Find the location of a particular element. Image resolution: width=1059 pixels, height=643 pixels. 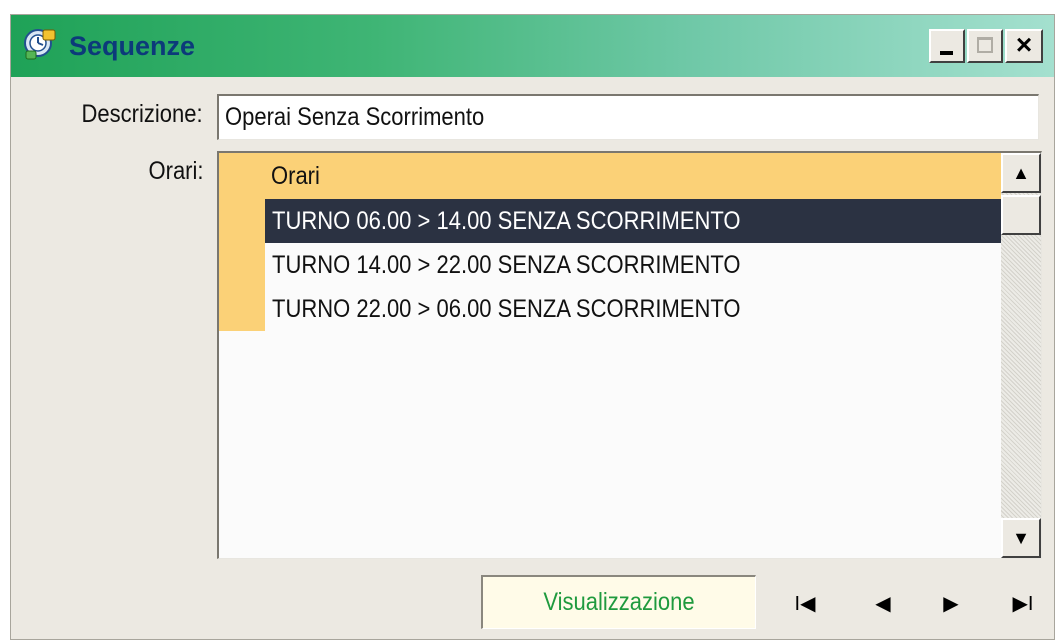

mode-text: Visualizzazione is located at coordinates (619, 602).